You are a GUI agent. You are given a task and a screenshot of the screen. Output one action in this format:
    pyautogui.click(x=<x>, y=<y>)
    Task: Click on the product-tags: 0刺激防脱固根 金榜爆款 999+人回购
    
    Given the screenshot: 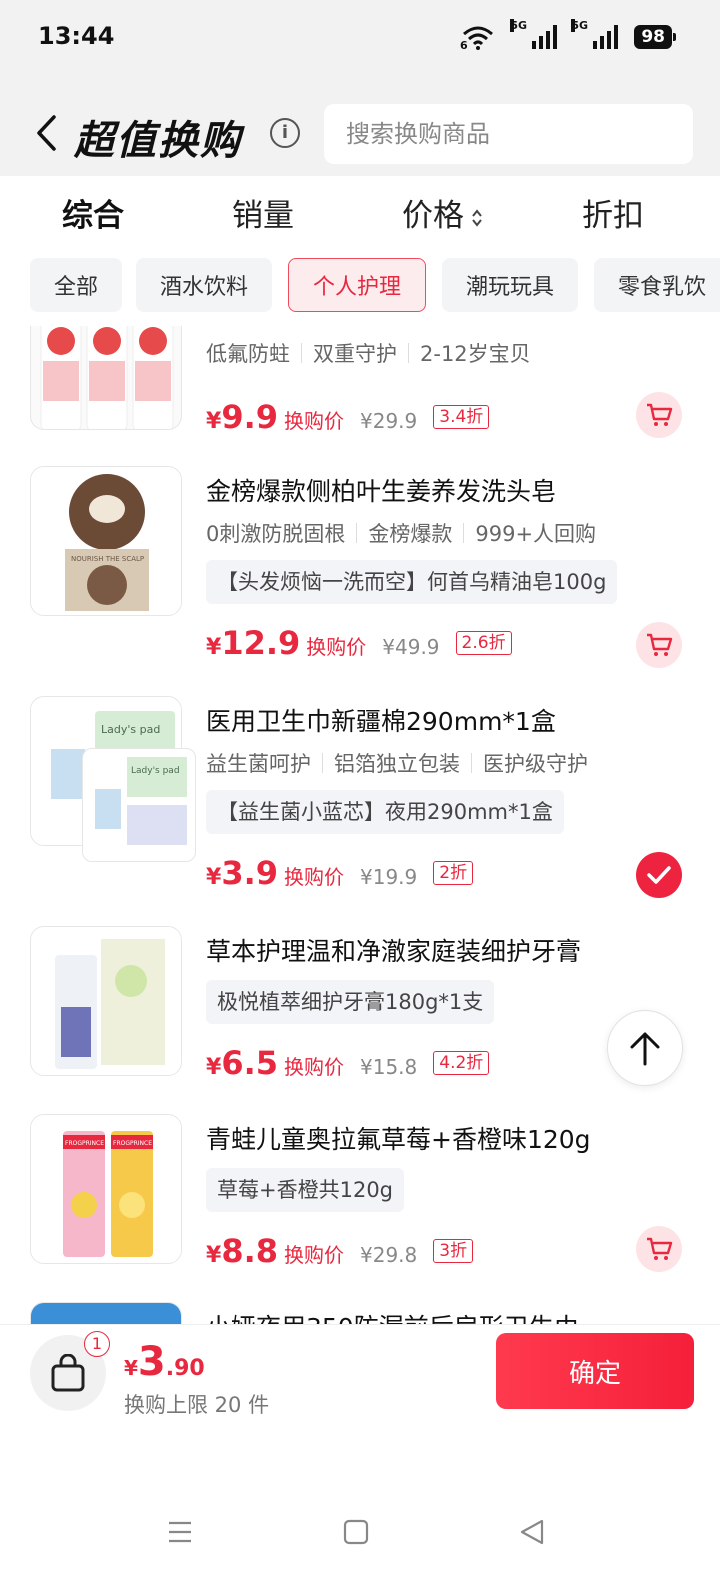 What is the action you would take?
    pyautogui.click(x=401, y=533)
    